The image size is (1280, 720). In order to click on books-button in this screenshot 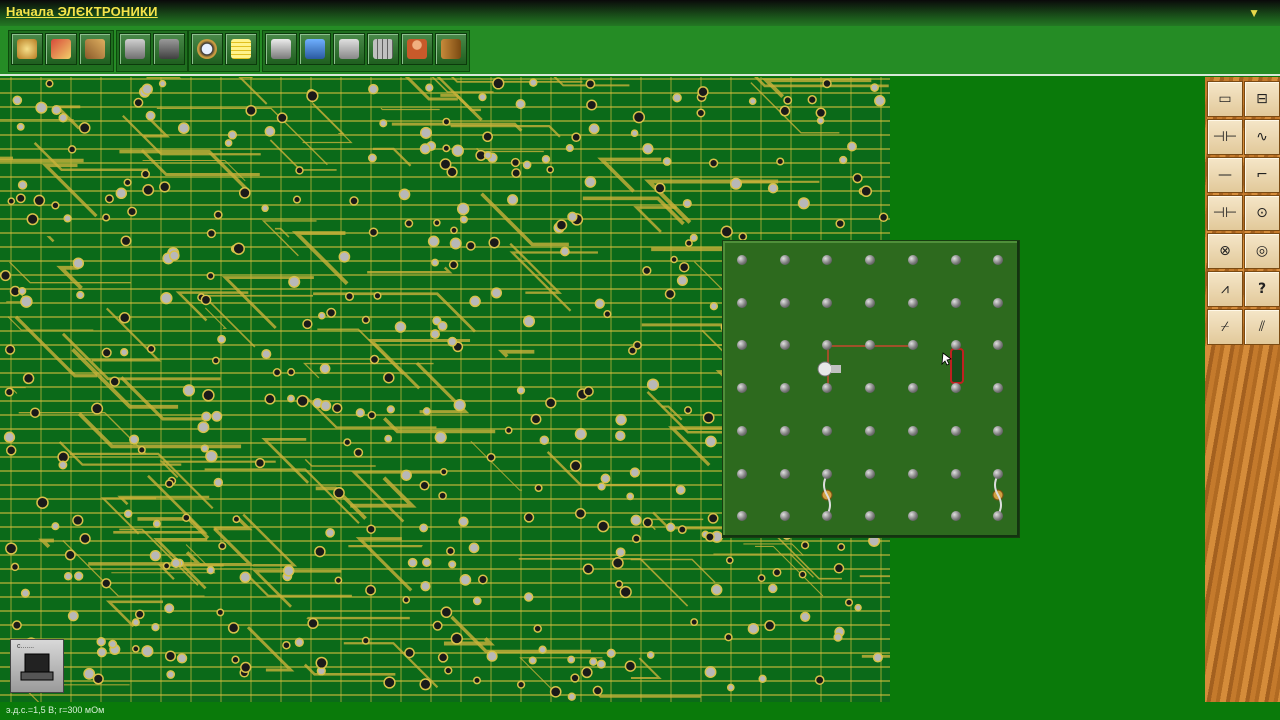, I will do `click(281, 49)`.